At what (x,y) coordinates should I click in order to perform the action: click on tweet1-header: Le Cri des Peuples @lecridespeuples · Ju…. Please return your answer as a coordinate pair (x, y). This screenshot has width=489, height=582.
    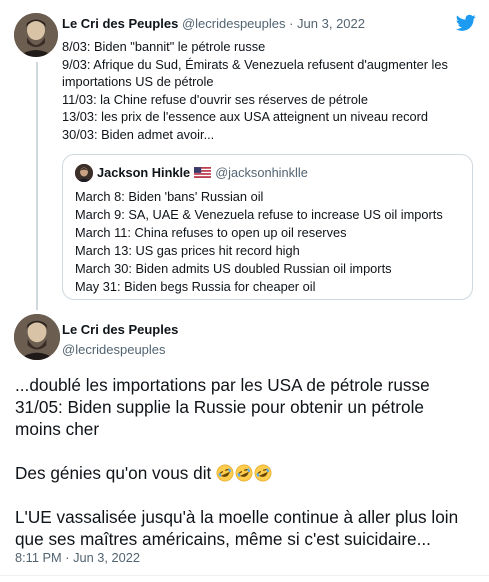
    Looking at the image, I should click on (213, 23).